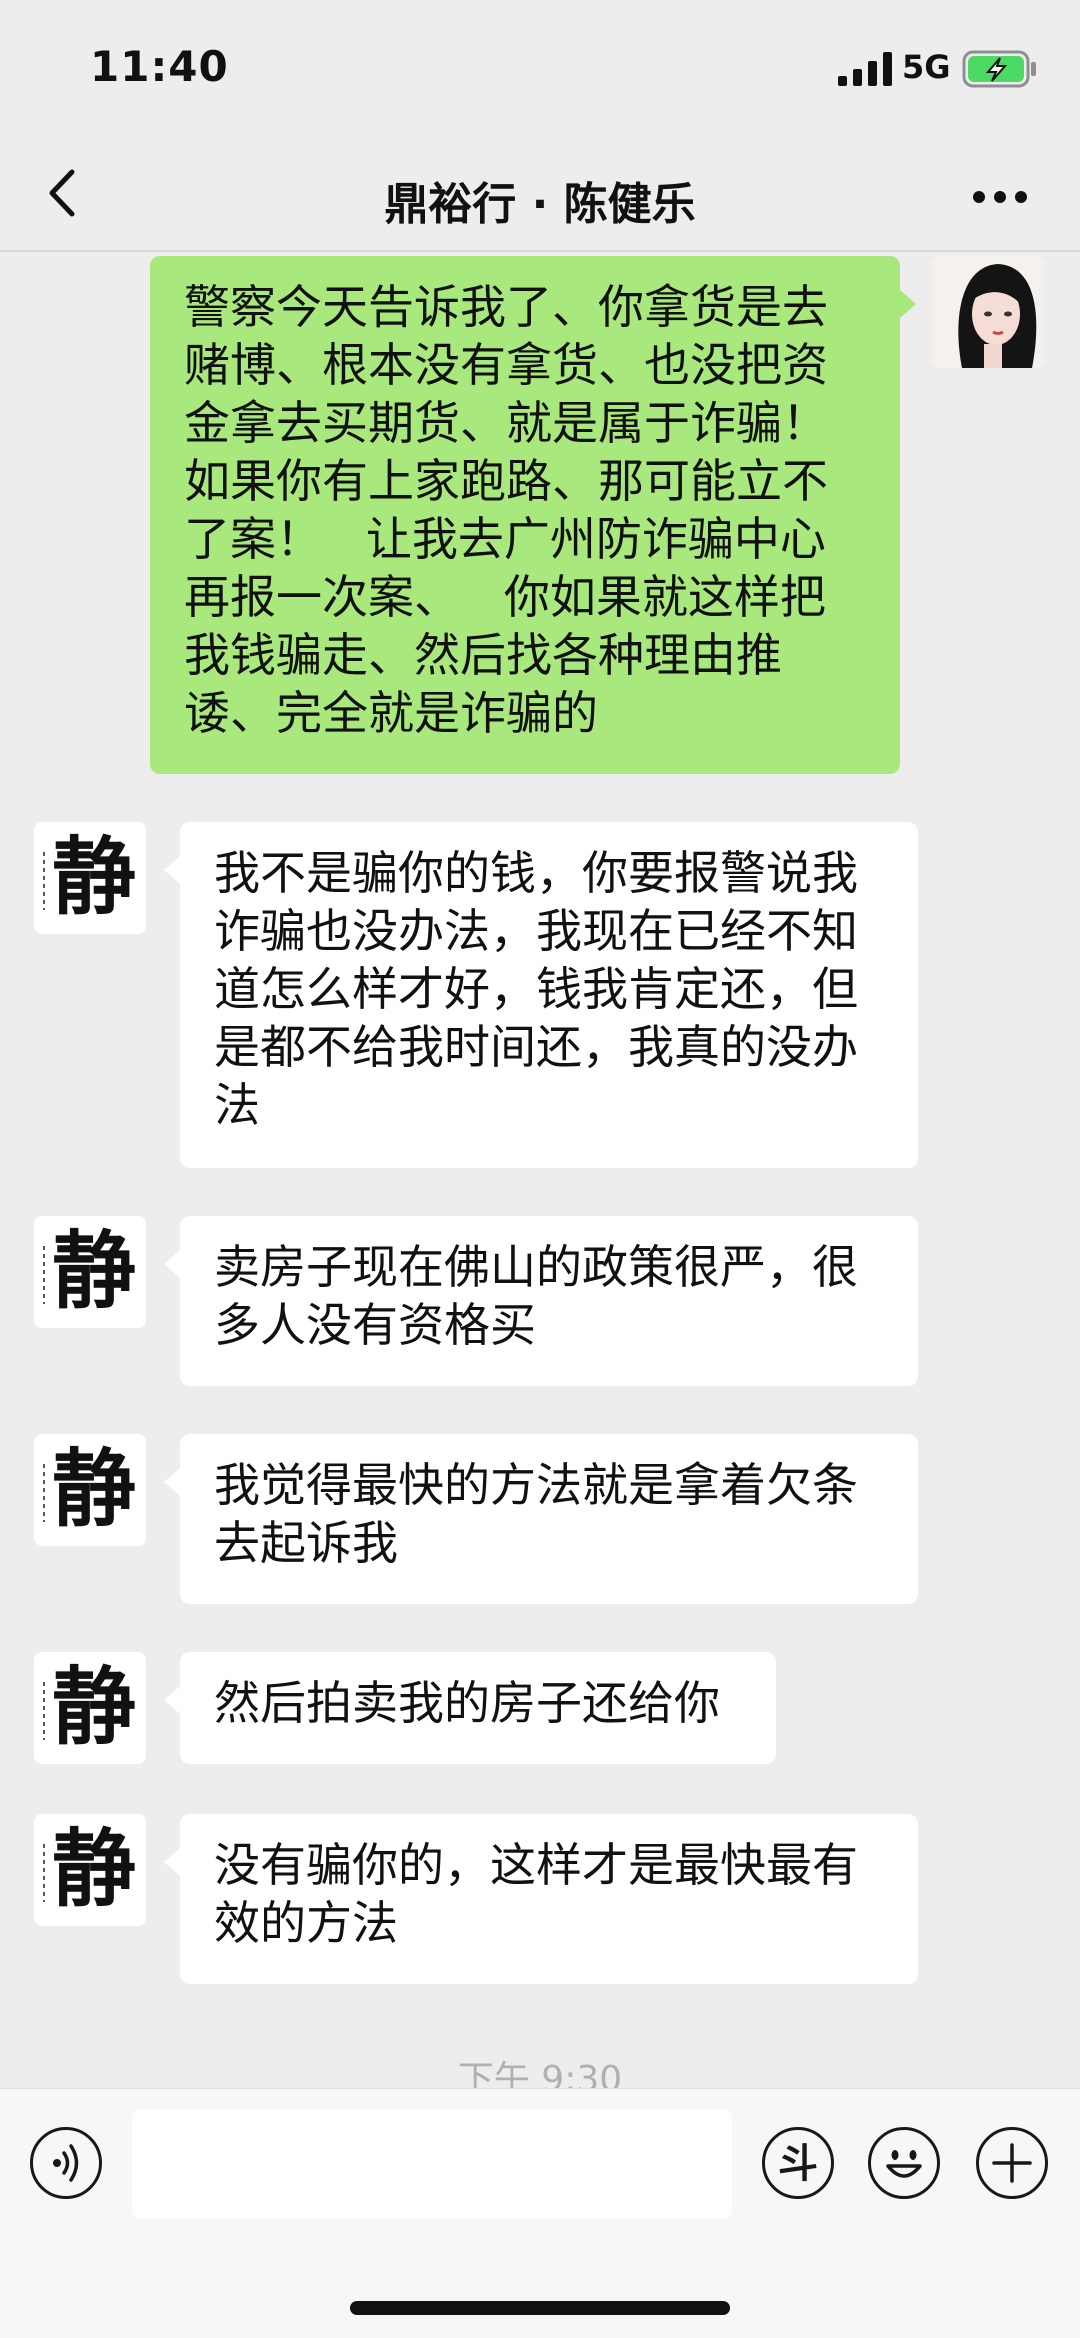  Describe the element at coordinates (540, 204) in the screenshot. I see `chat-title: 鼎裕行 · 陈健乐` at that location.